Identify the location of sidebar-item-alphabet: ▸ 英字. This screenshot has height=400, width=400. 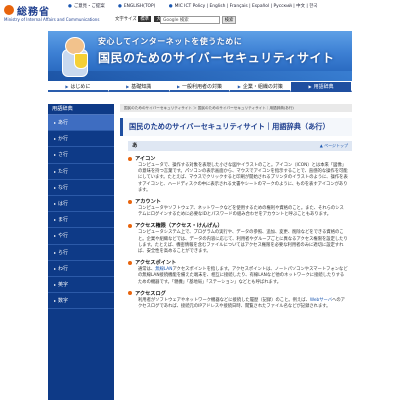
(81, 285).